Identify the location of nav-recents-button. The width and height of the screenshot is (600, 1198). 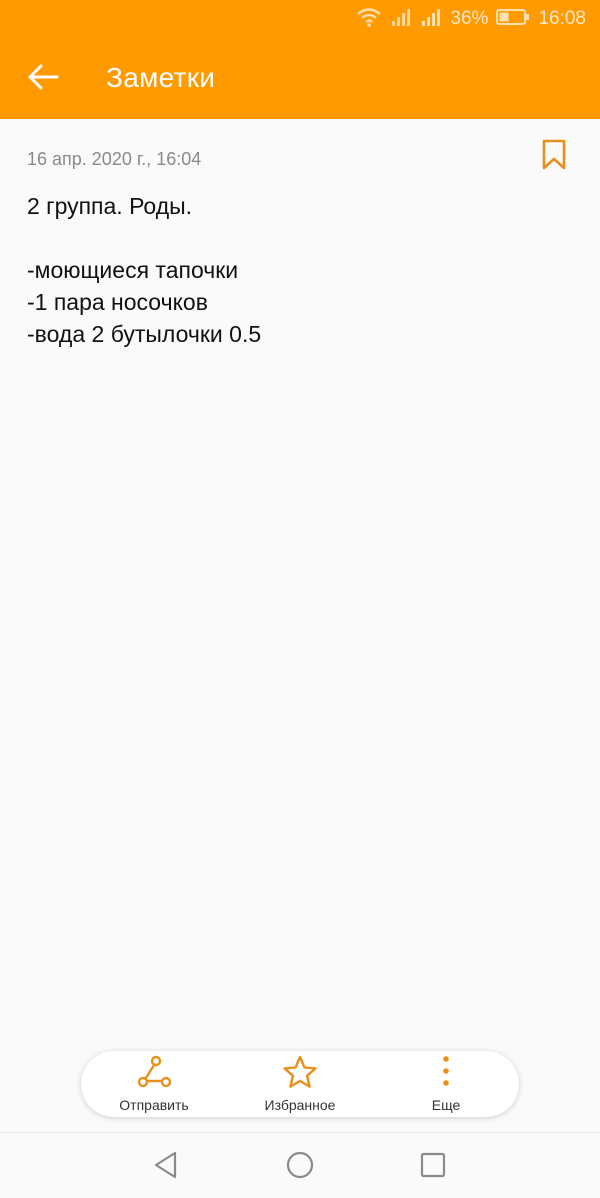
(433, 1167).